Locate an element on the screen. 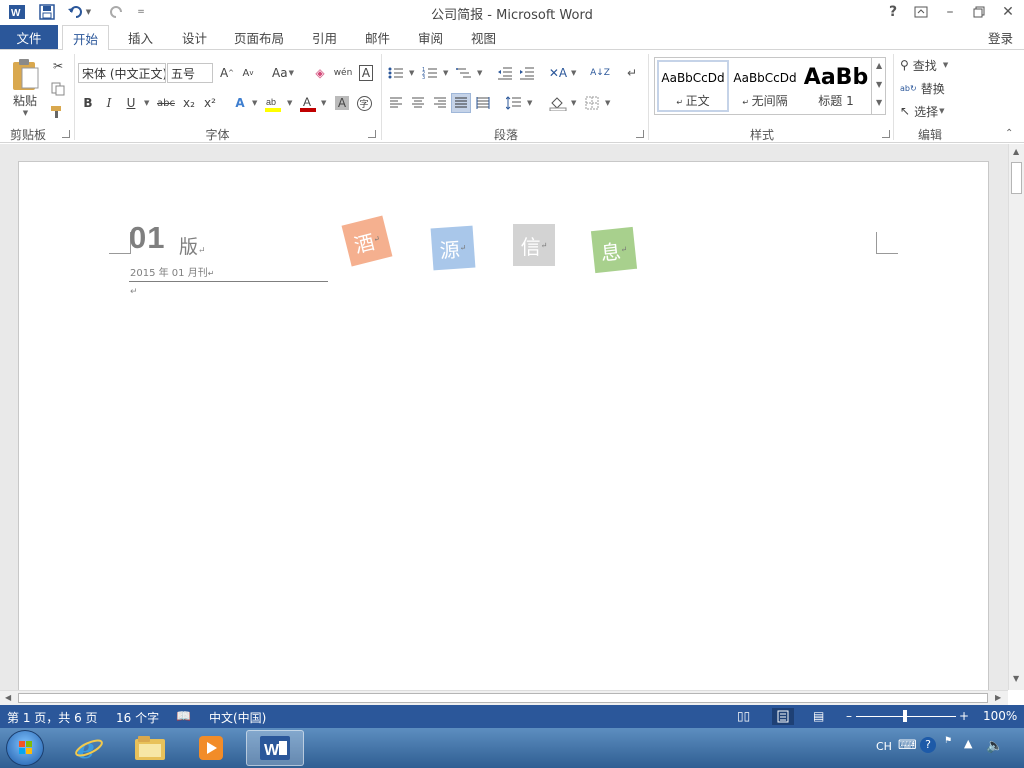 This screenshot has width=1024, height=768. internet-explorer-icon: e is located at coordinates (89, 748).